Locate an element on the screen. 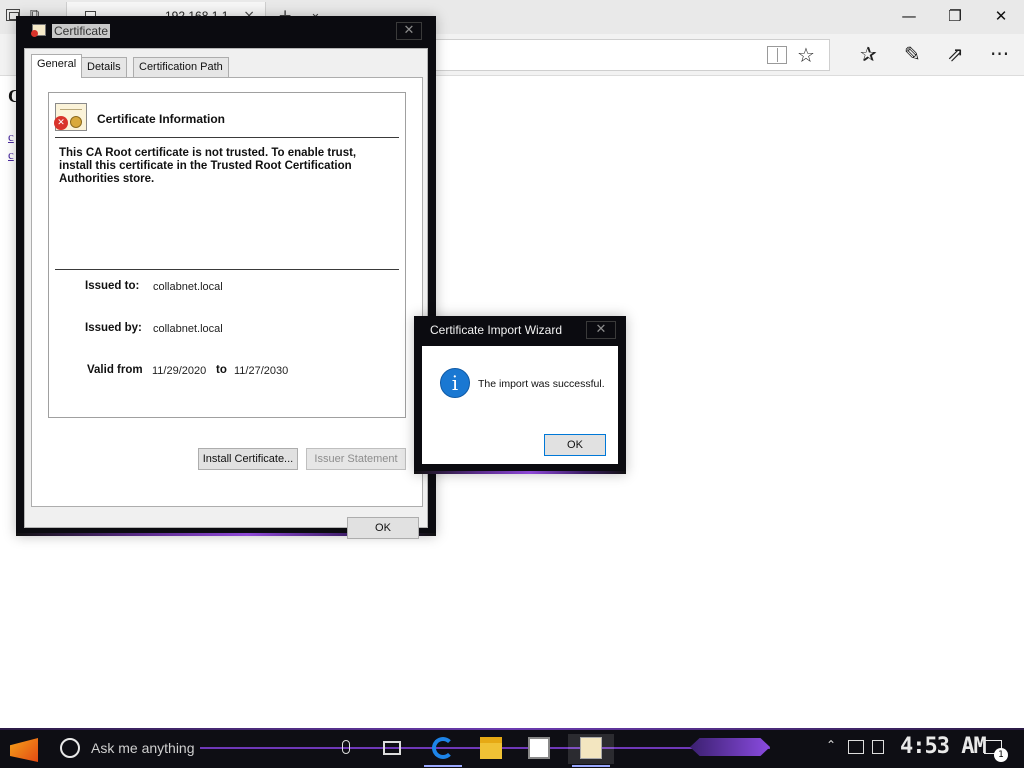 Image resolution: width=1024 pixels, height=768 pixels. maximize-button: ❐ is located at coordinates (955, 16).